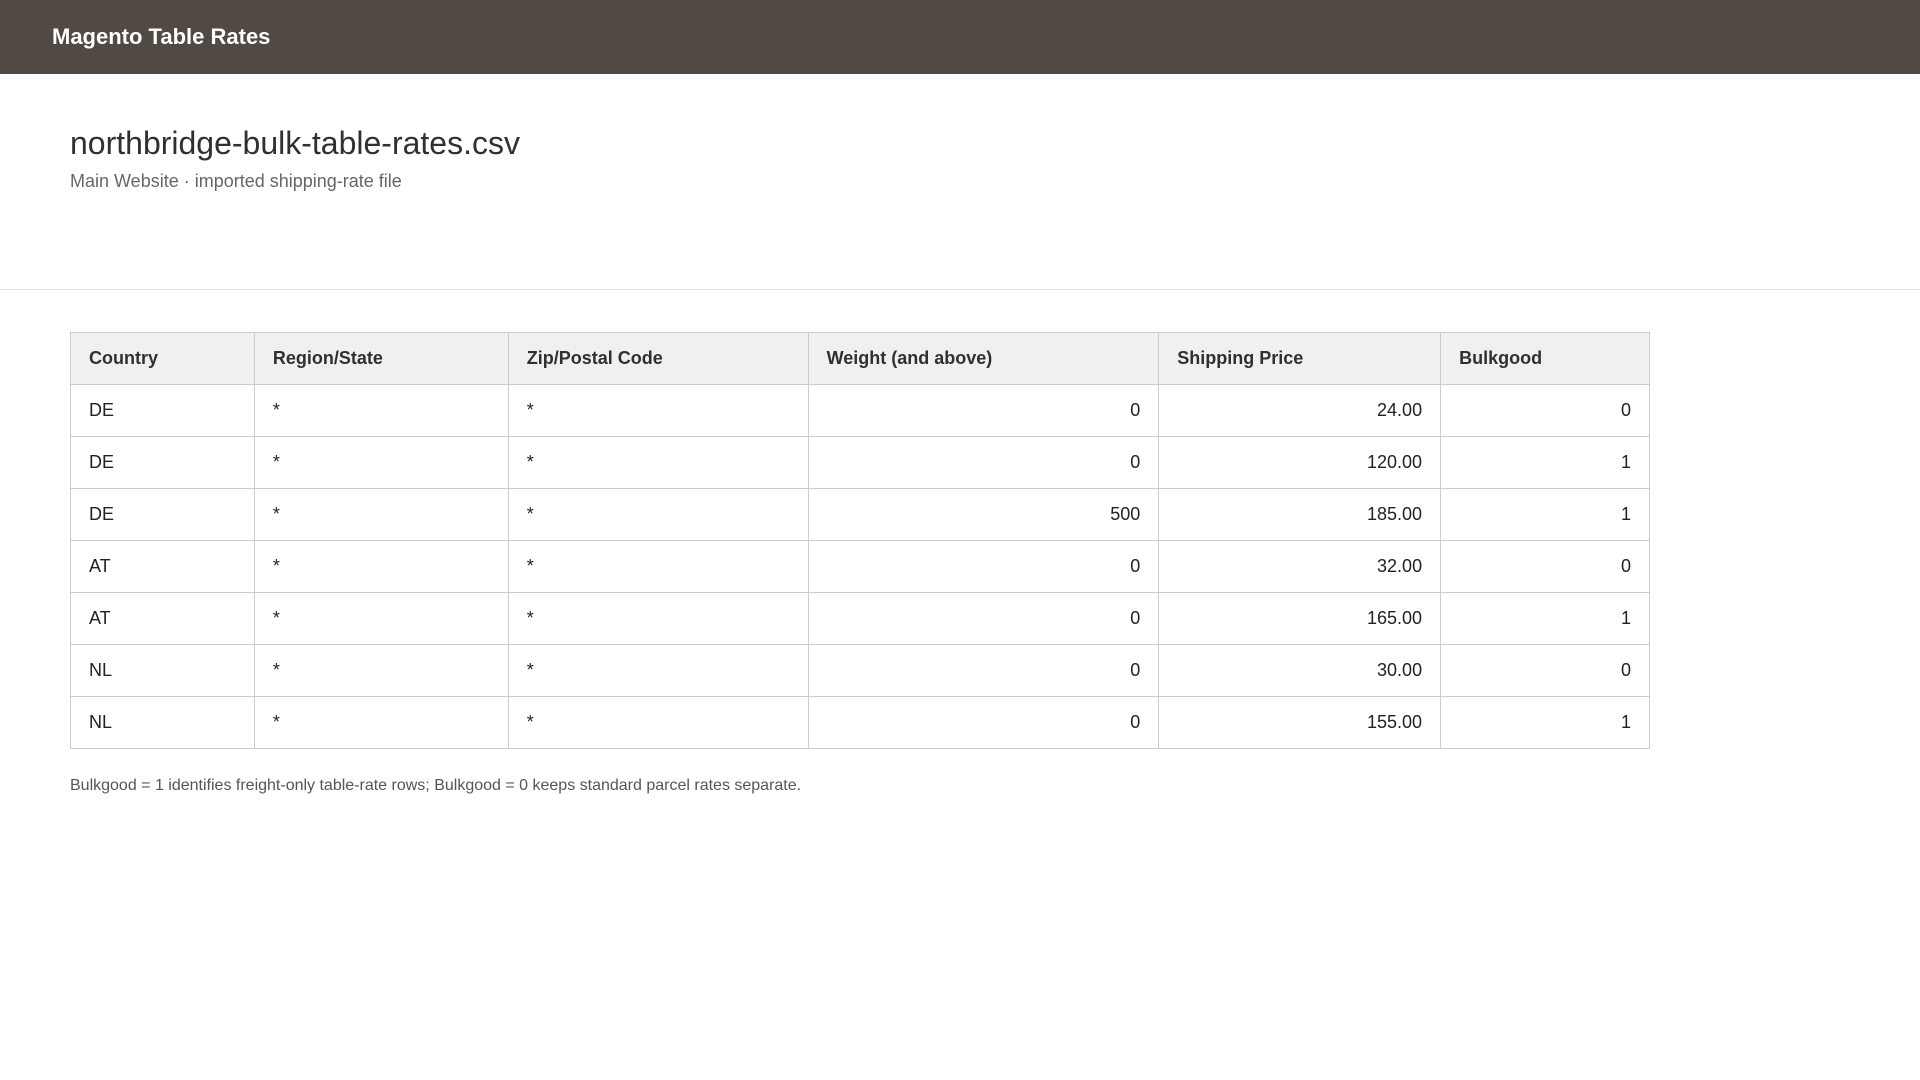 The image size is (1920, 1080). Describe the element at coordinates (1300, 514) in the screenshot. I see `cell-price: 185.00` at that location.